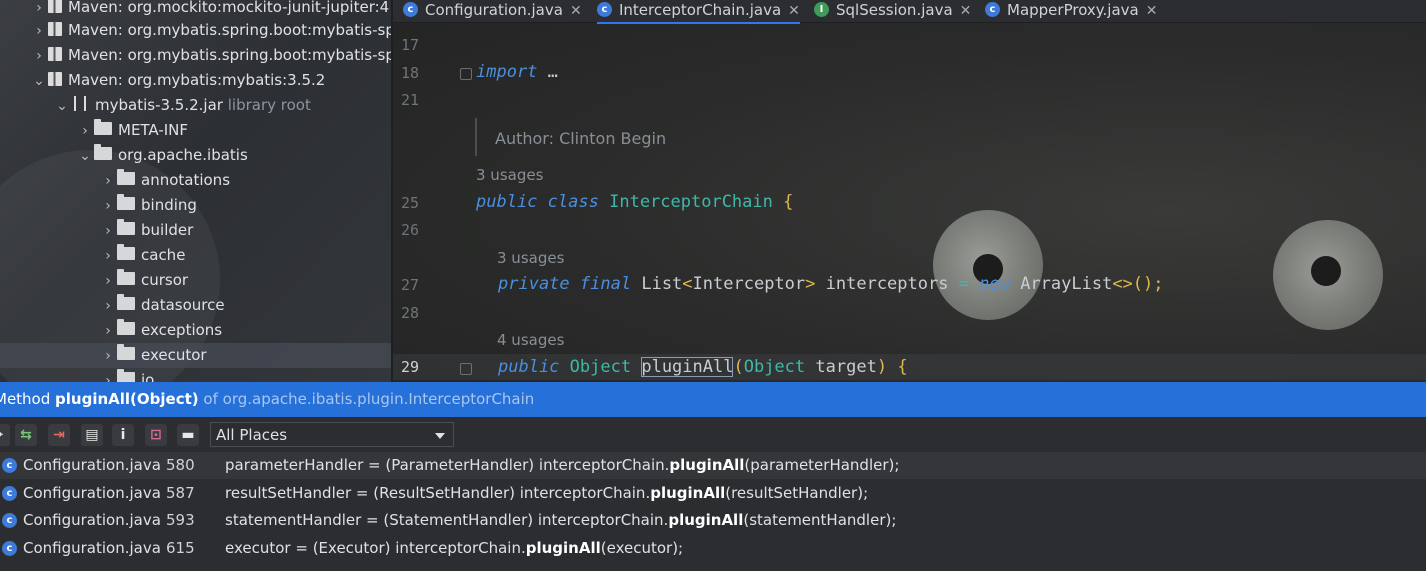  Describe the element at coordinates (164, 180) in the screenshot. I see `tree-item-annotations: › annotations` at that location.